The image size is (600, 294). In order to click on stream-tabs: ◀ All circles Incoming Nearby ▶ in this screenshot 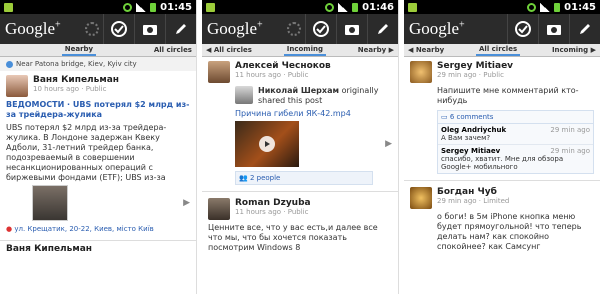, I will do `click(300, 50)`.